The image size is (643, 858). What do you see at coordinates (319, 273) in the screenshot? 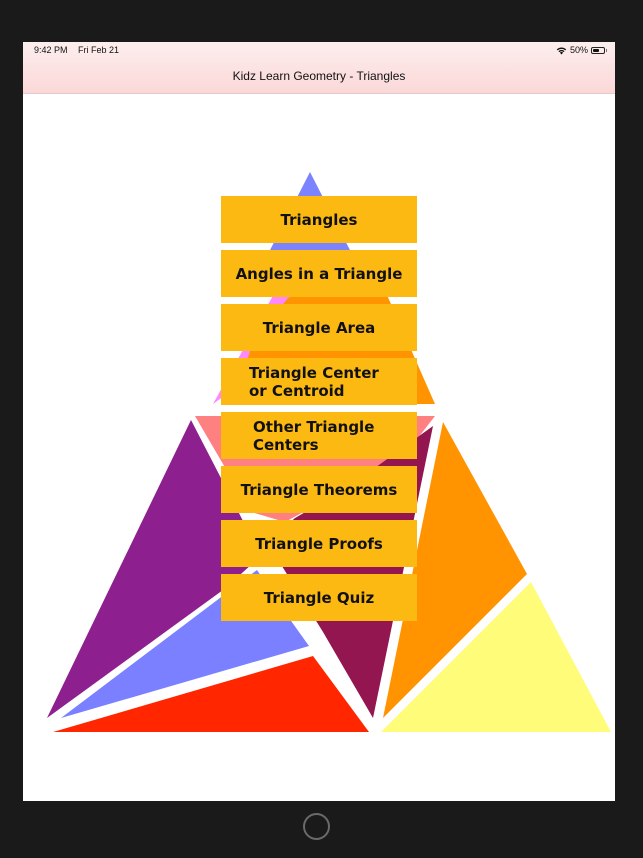
I see `menu-button-angles: Angles in a Triangle` at bounding box center [319, 273].